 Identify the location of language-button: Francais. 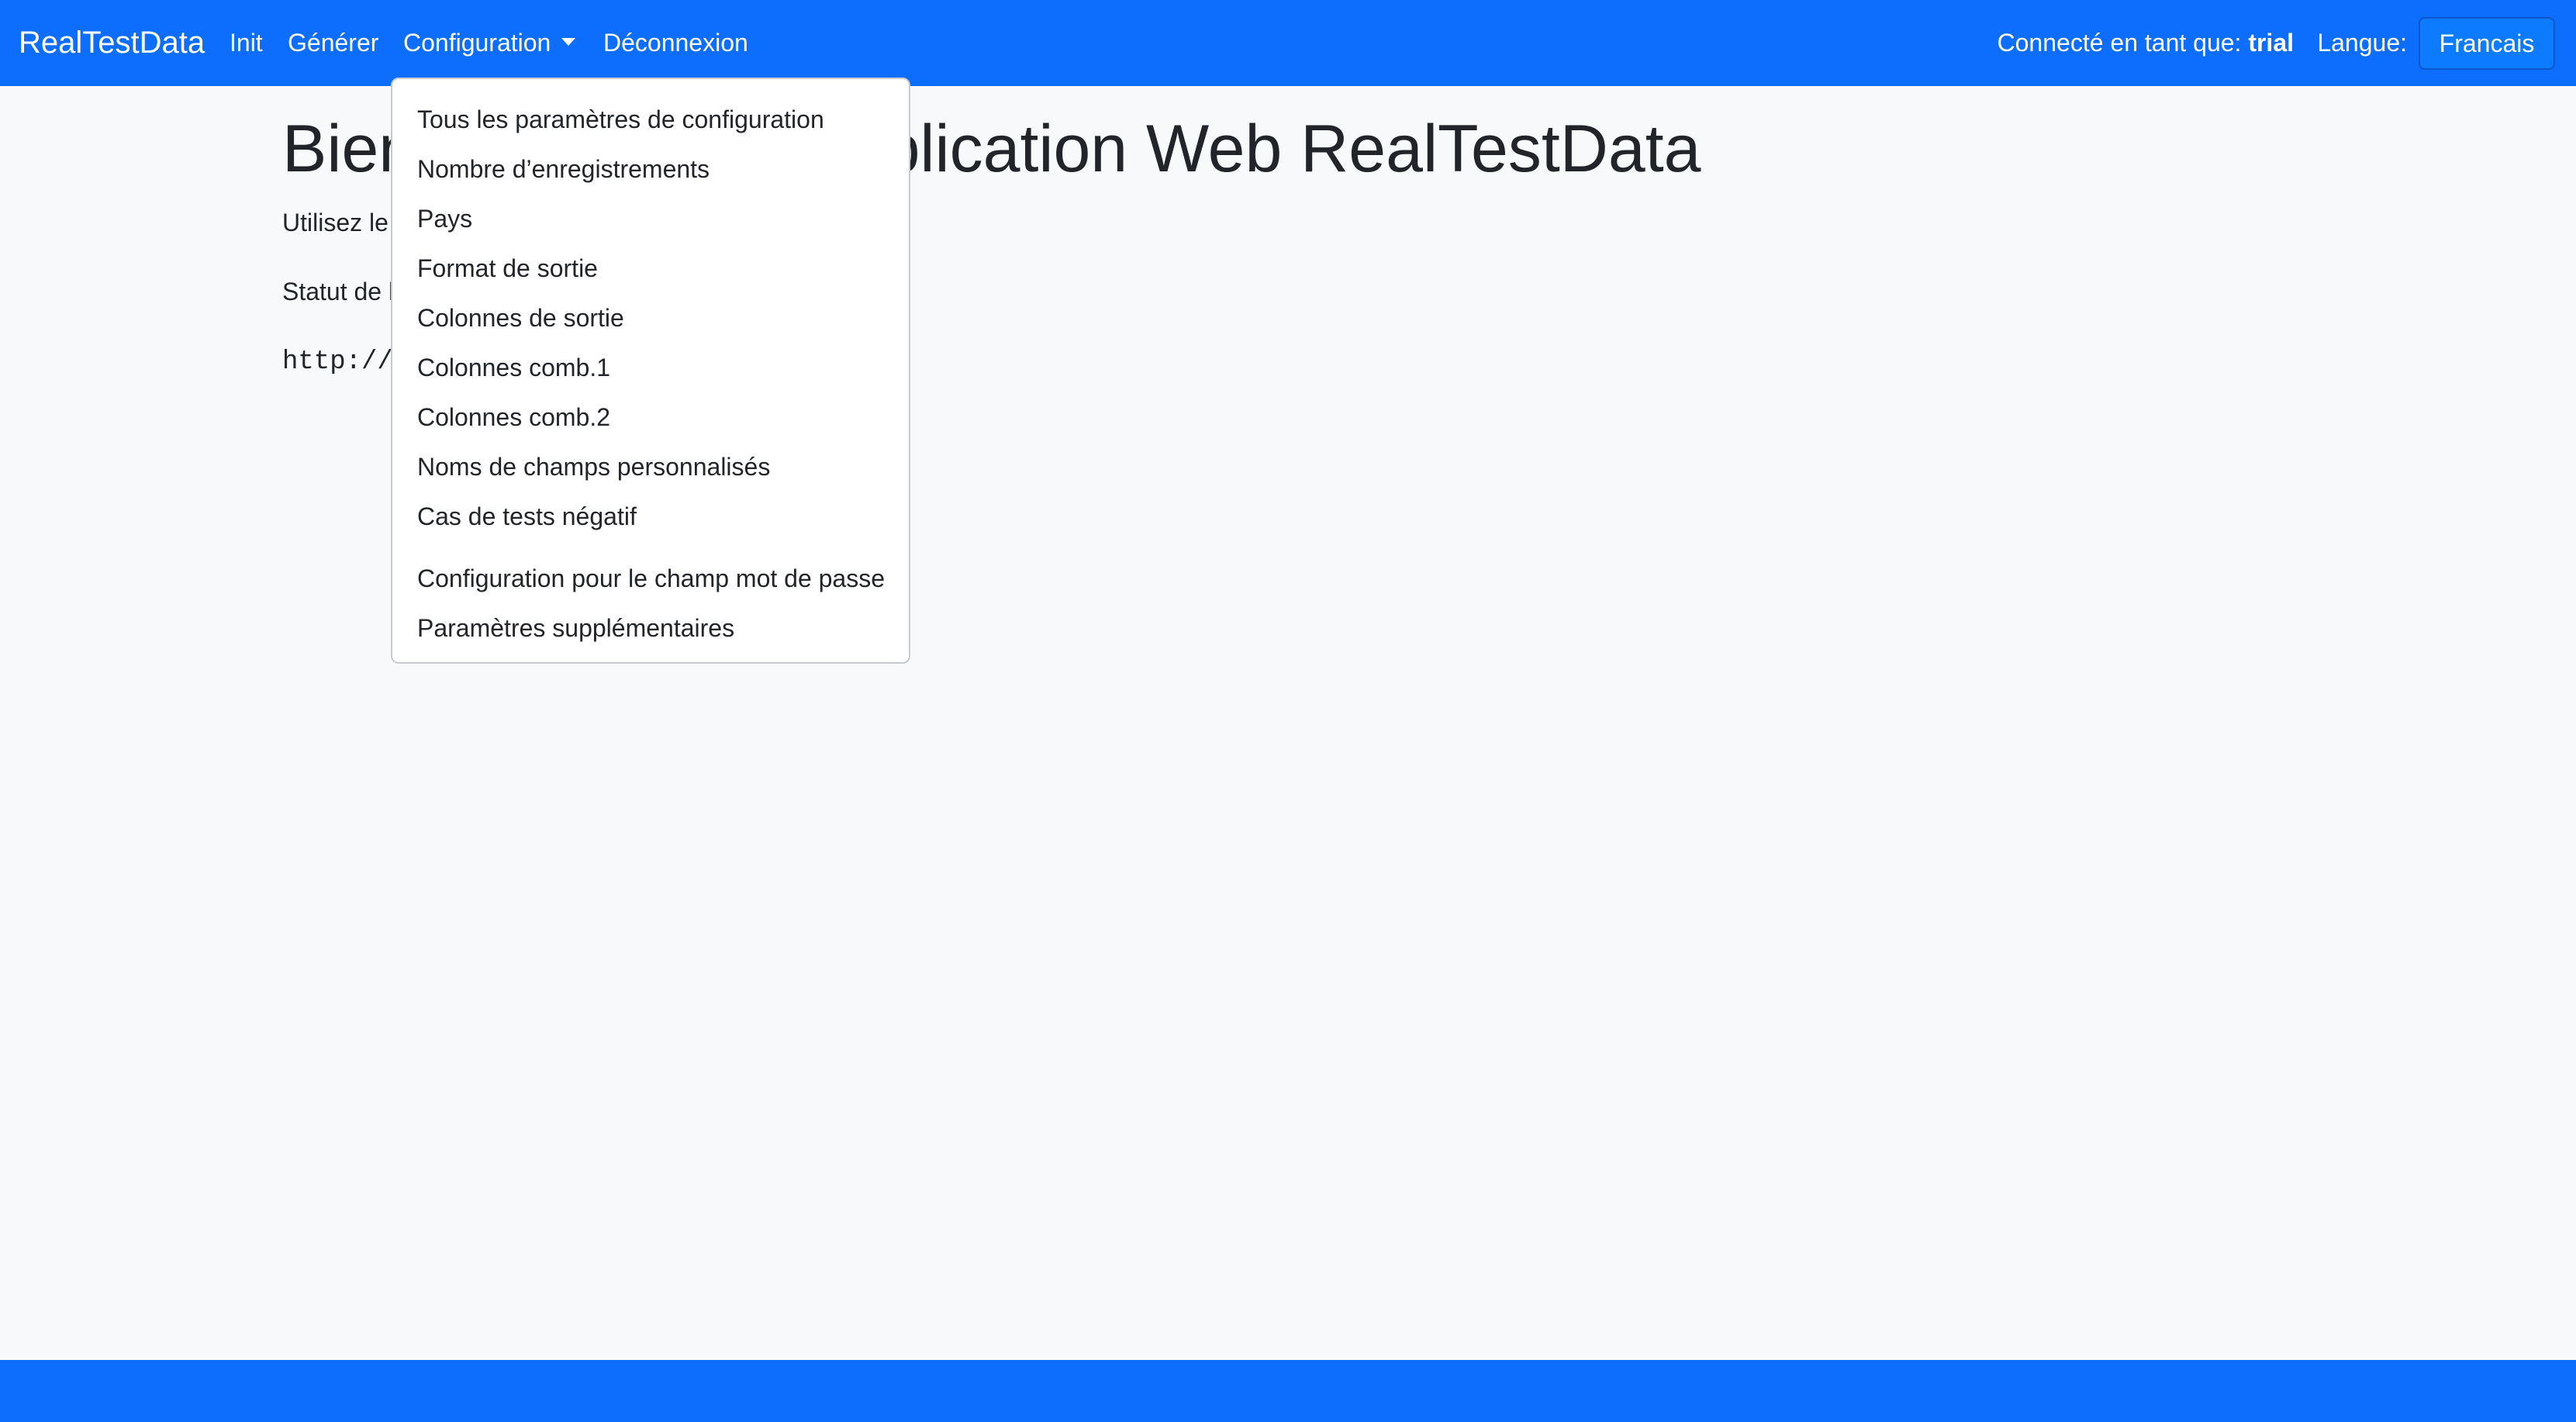
(2487, 43).